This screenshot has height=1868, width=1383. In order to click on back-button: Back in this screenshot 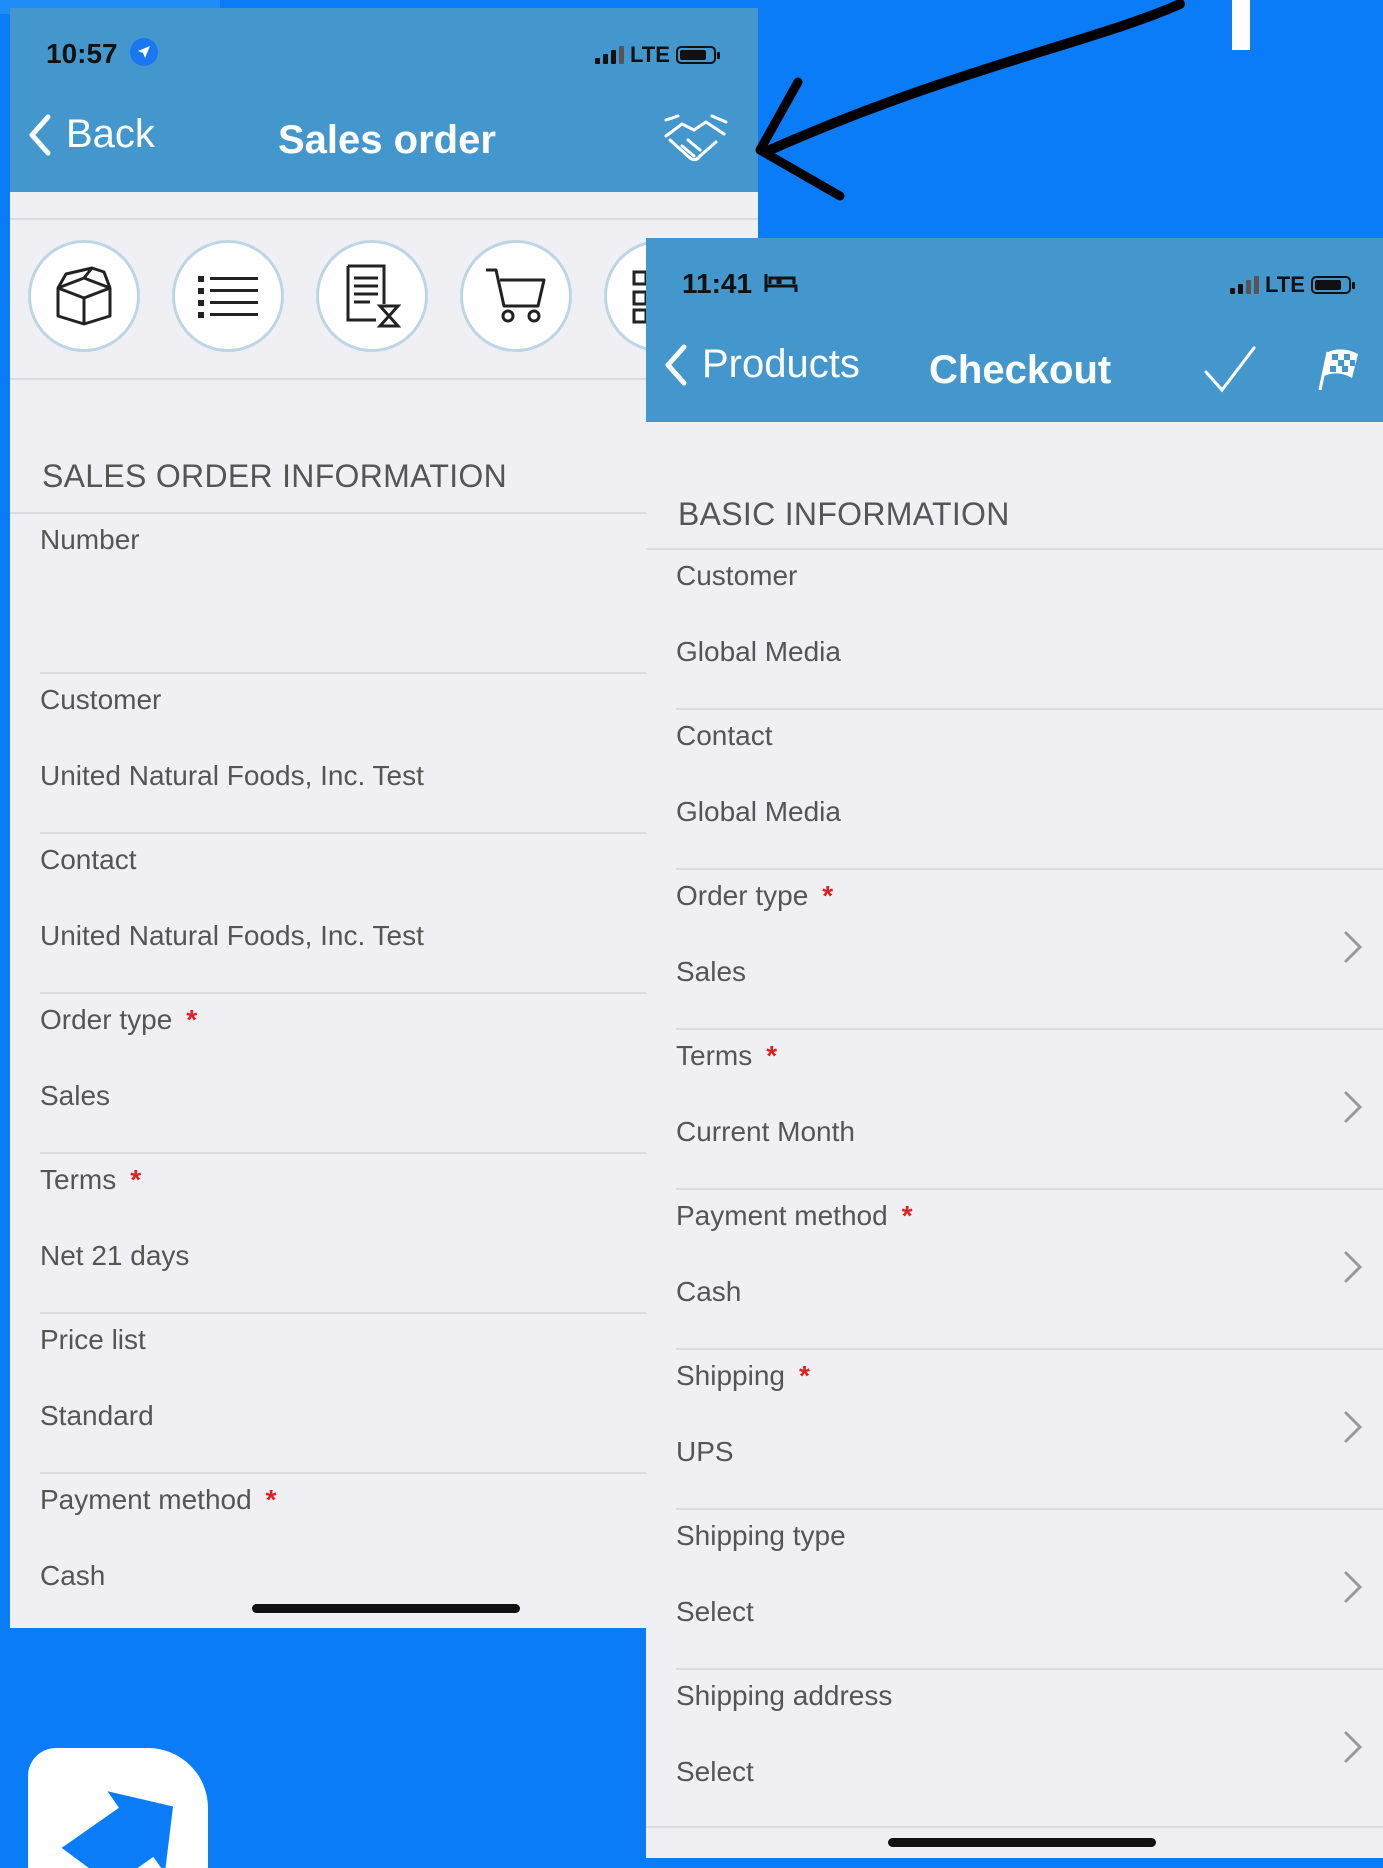, I will do `click(91, 134)`.